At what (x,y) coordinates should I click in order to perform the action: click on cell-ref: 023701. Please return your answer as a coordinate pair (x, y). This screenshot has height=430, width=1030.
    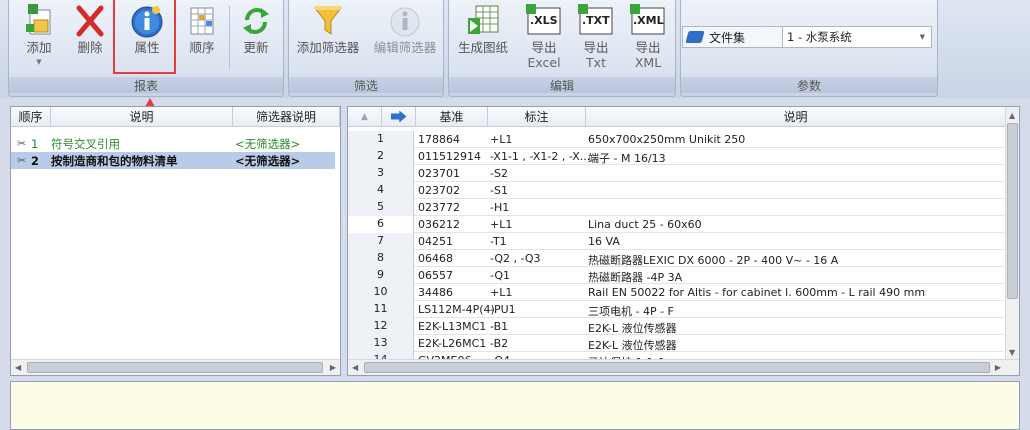
    Looking at the image, I should click on (439, 173).